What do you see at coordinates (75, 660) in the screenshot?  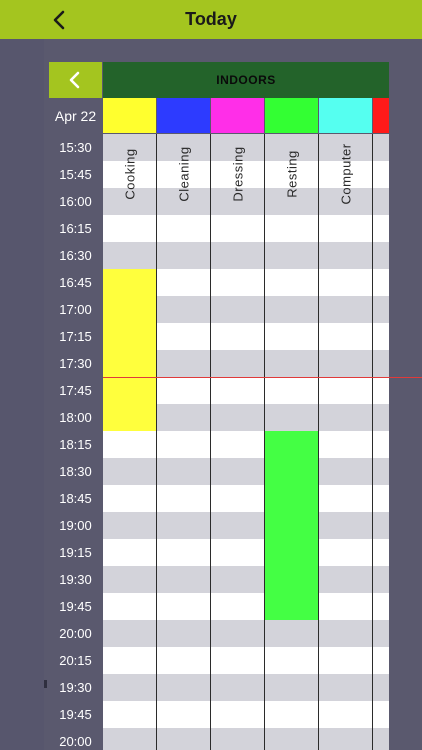 I see `time-label: 20:15` at bounding box center [75, 660].